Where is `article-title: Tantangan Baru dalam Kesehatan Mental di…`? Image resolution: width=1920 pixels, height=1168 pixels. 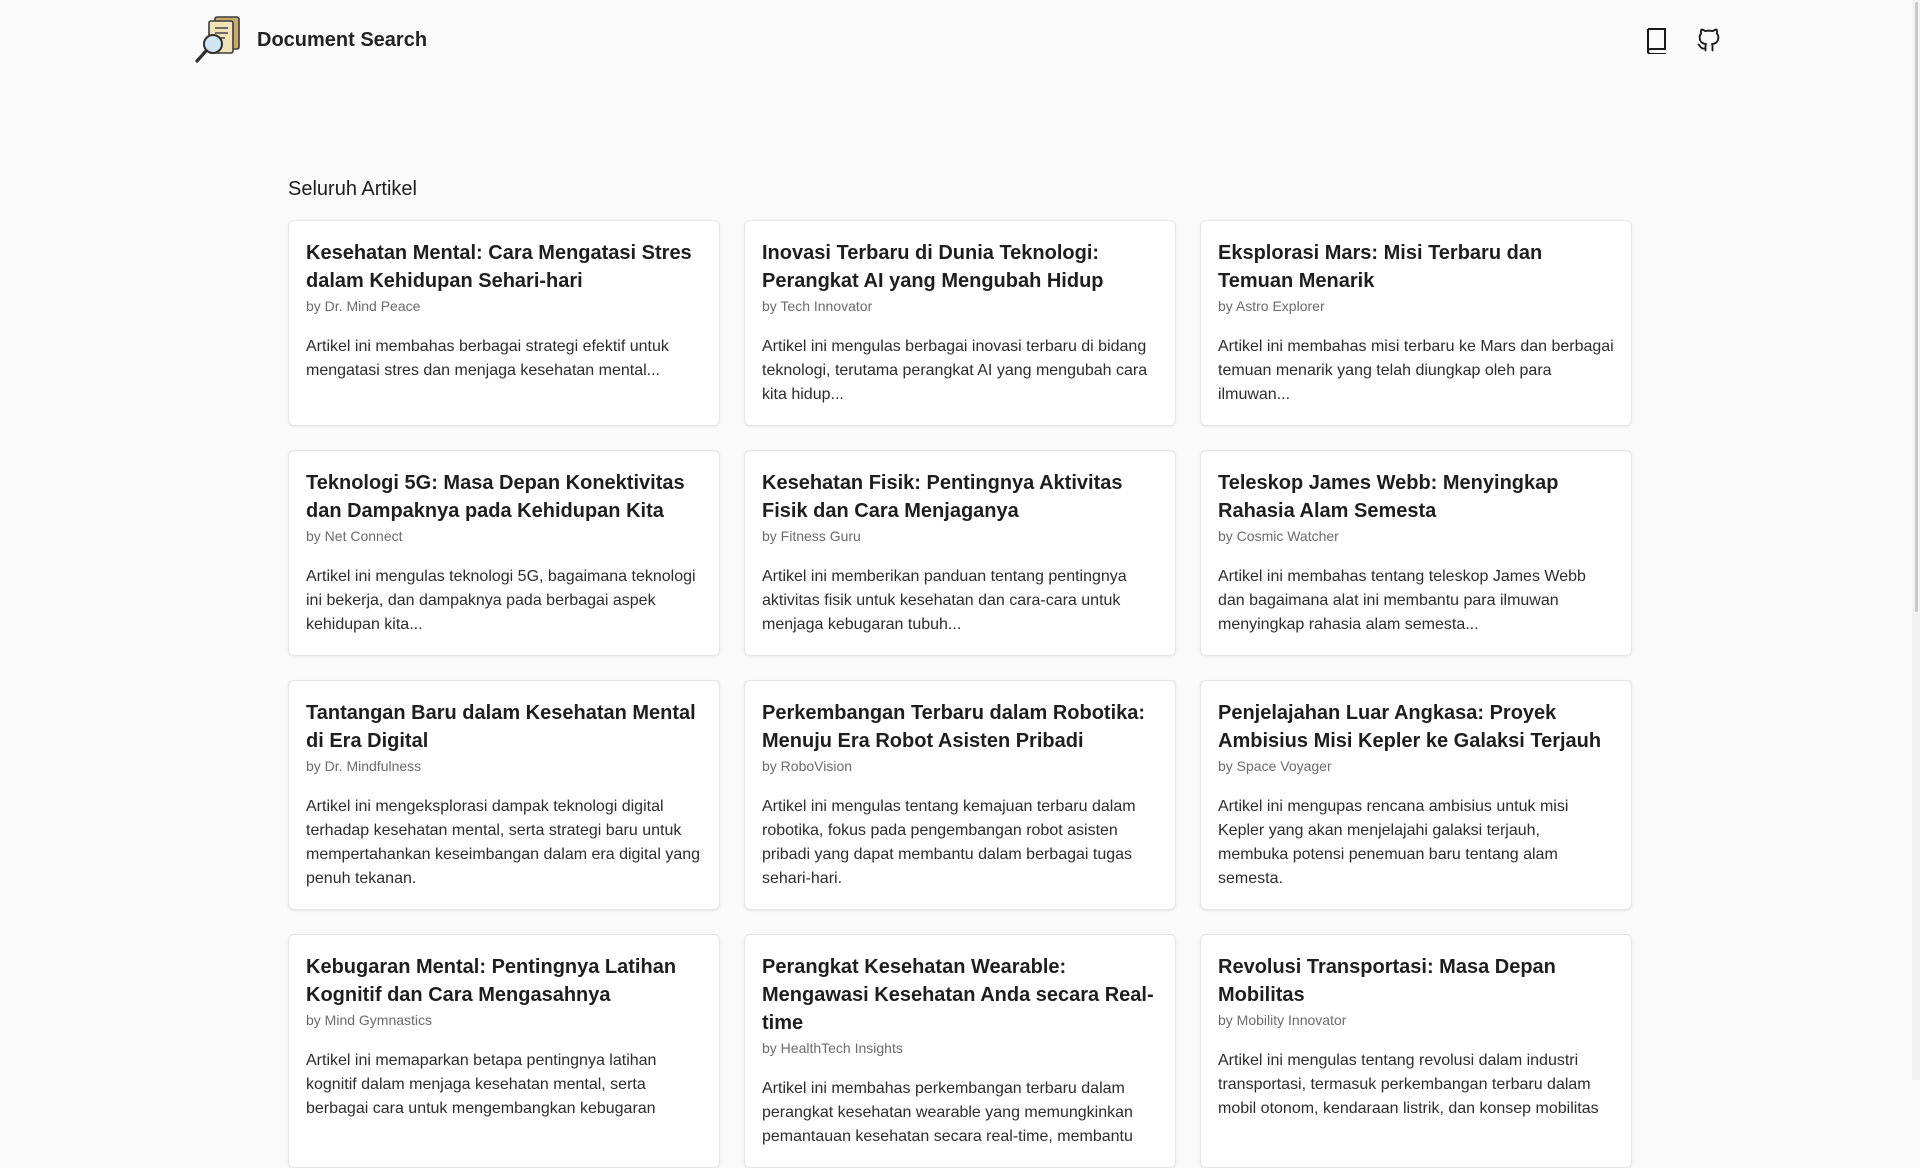 article-title: Tantangan Baru dalam Kesehatan Mental di… is located at coordinates (501, 727).